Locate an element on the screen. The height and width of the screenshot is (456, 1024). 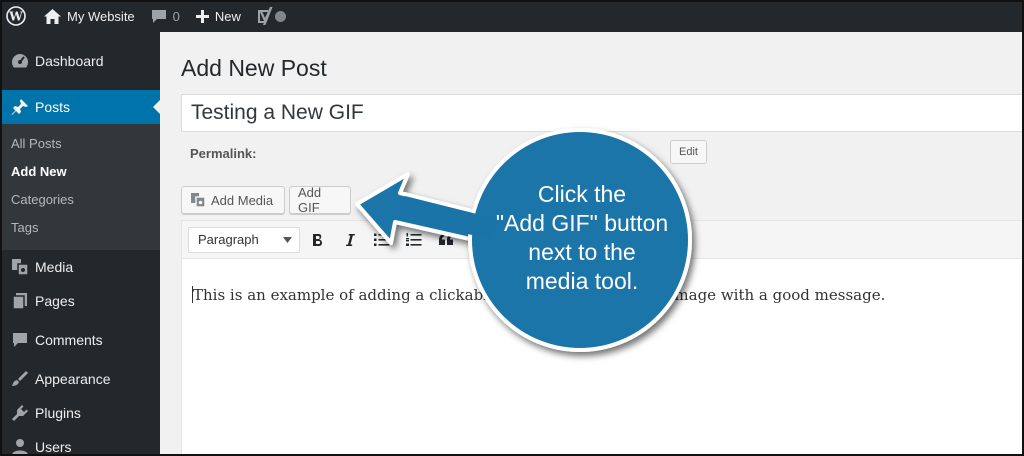
sidebar-item-label: Media is located at coordinates (54, 267).